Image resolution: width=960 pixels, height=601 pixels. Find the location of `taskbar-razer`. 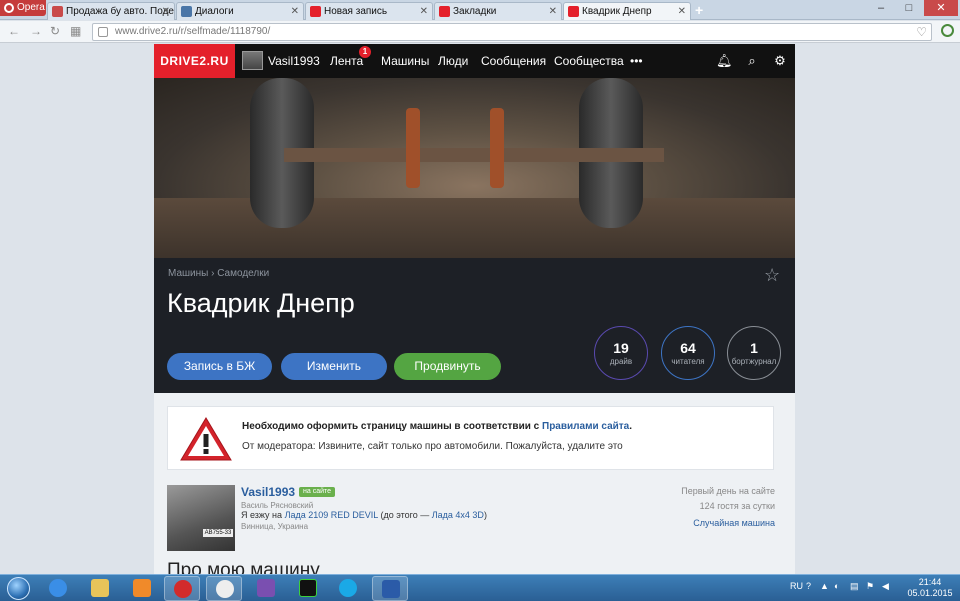

taskbar-razer is located at coordinates (308, 588).